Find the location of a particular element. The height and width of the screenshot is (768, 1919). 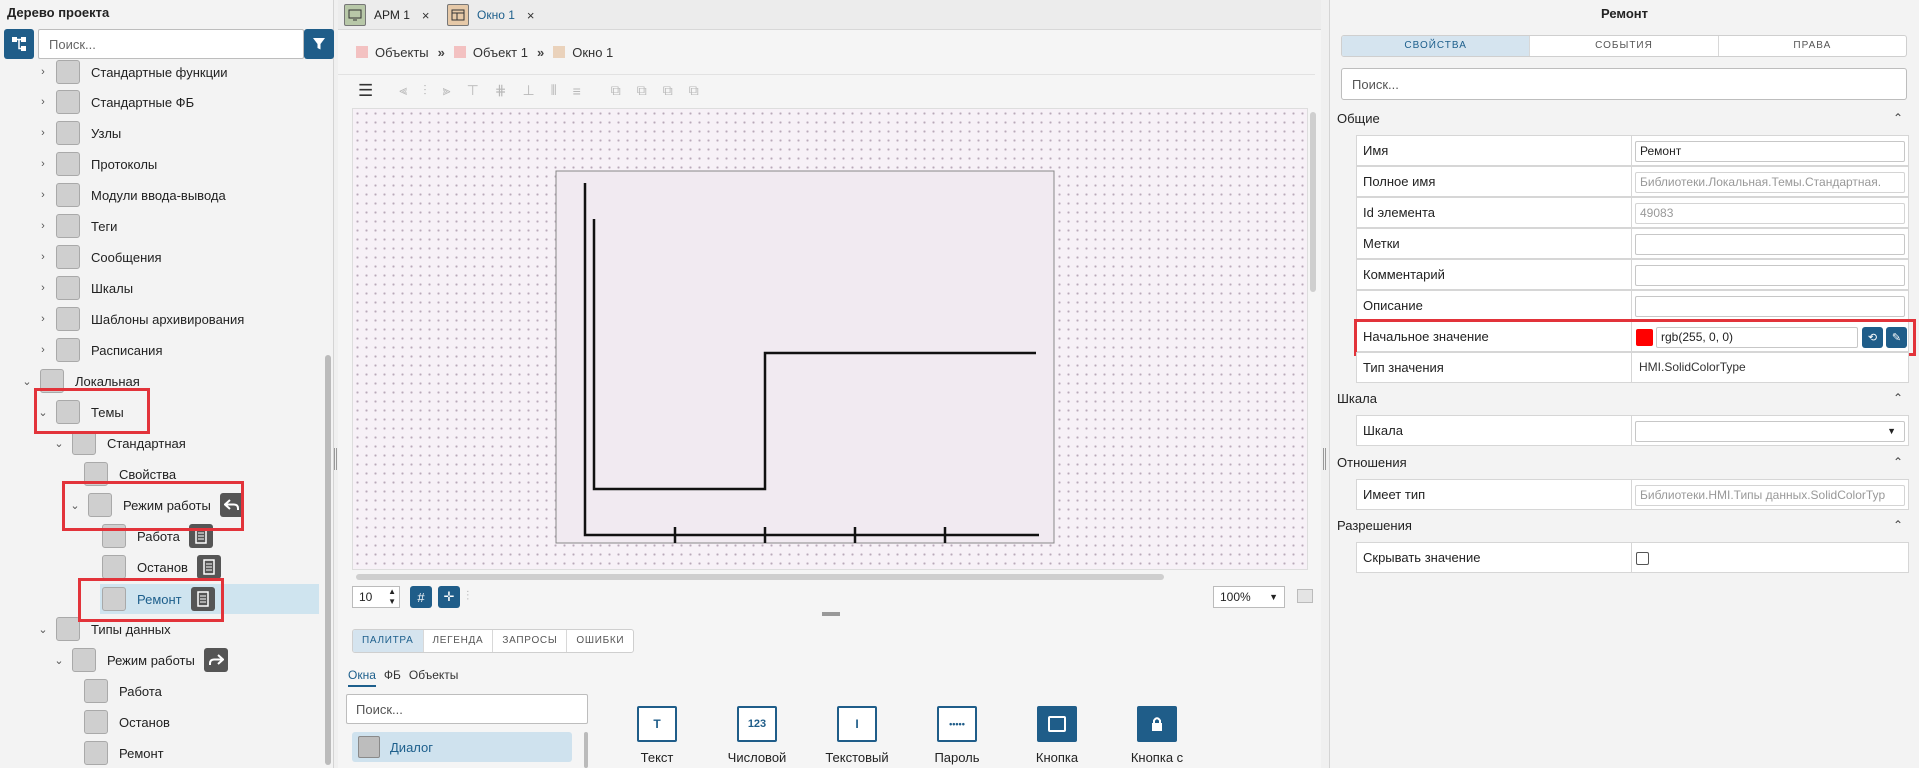

panel-splitter is located at coordinates (831, 614).